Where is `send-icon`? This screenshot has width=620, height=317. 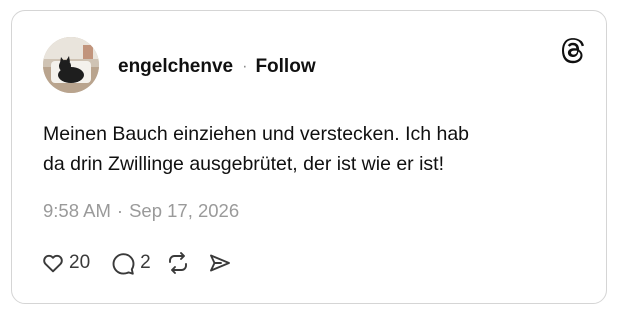
send-icon is located at coordinates (219, 263).